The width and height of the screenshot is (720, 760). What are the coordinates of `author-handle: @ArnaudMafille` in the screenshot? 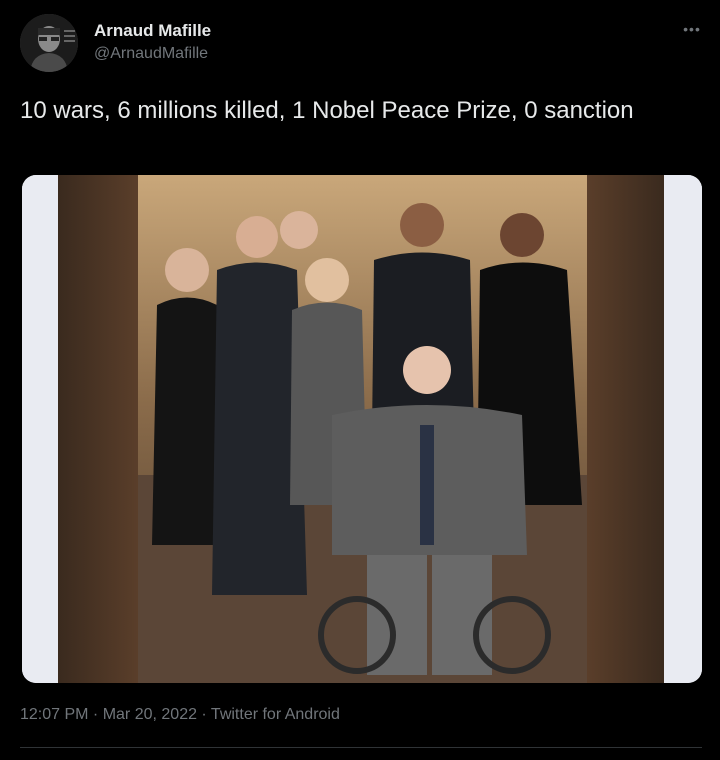 It's located at (151, 54).